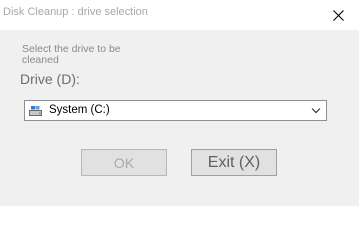 This screenshot has width=359, height=240. I want to click on window-title: Disk Cleanup : drive selection, so click(75, 12).